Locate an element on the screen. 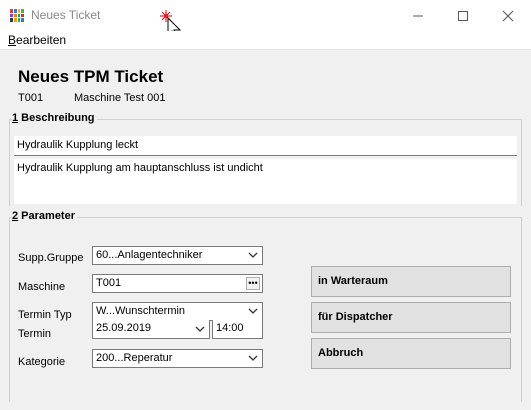 The height and width of the screenshot is (410, 531). kategorie-select: 200...Reperatur is located at coordinates (177, 358).